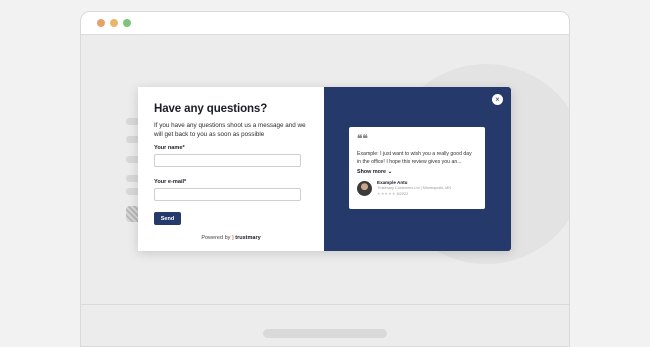 Image resolution: width=650 pixels, height=347 pixels. Describe the element at coordinates (325, 304) in the screenshot. I see `footer-divider` at that location.